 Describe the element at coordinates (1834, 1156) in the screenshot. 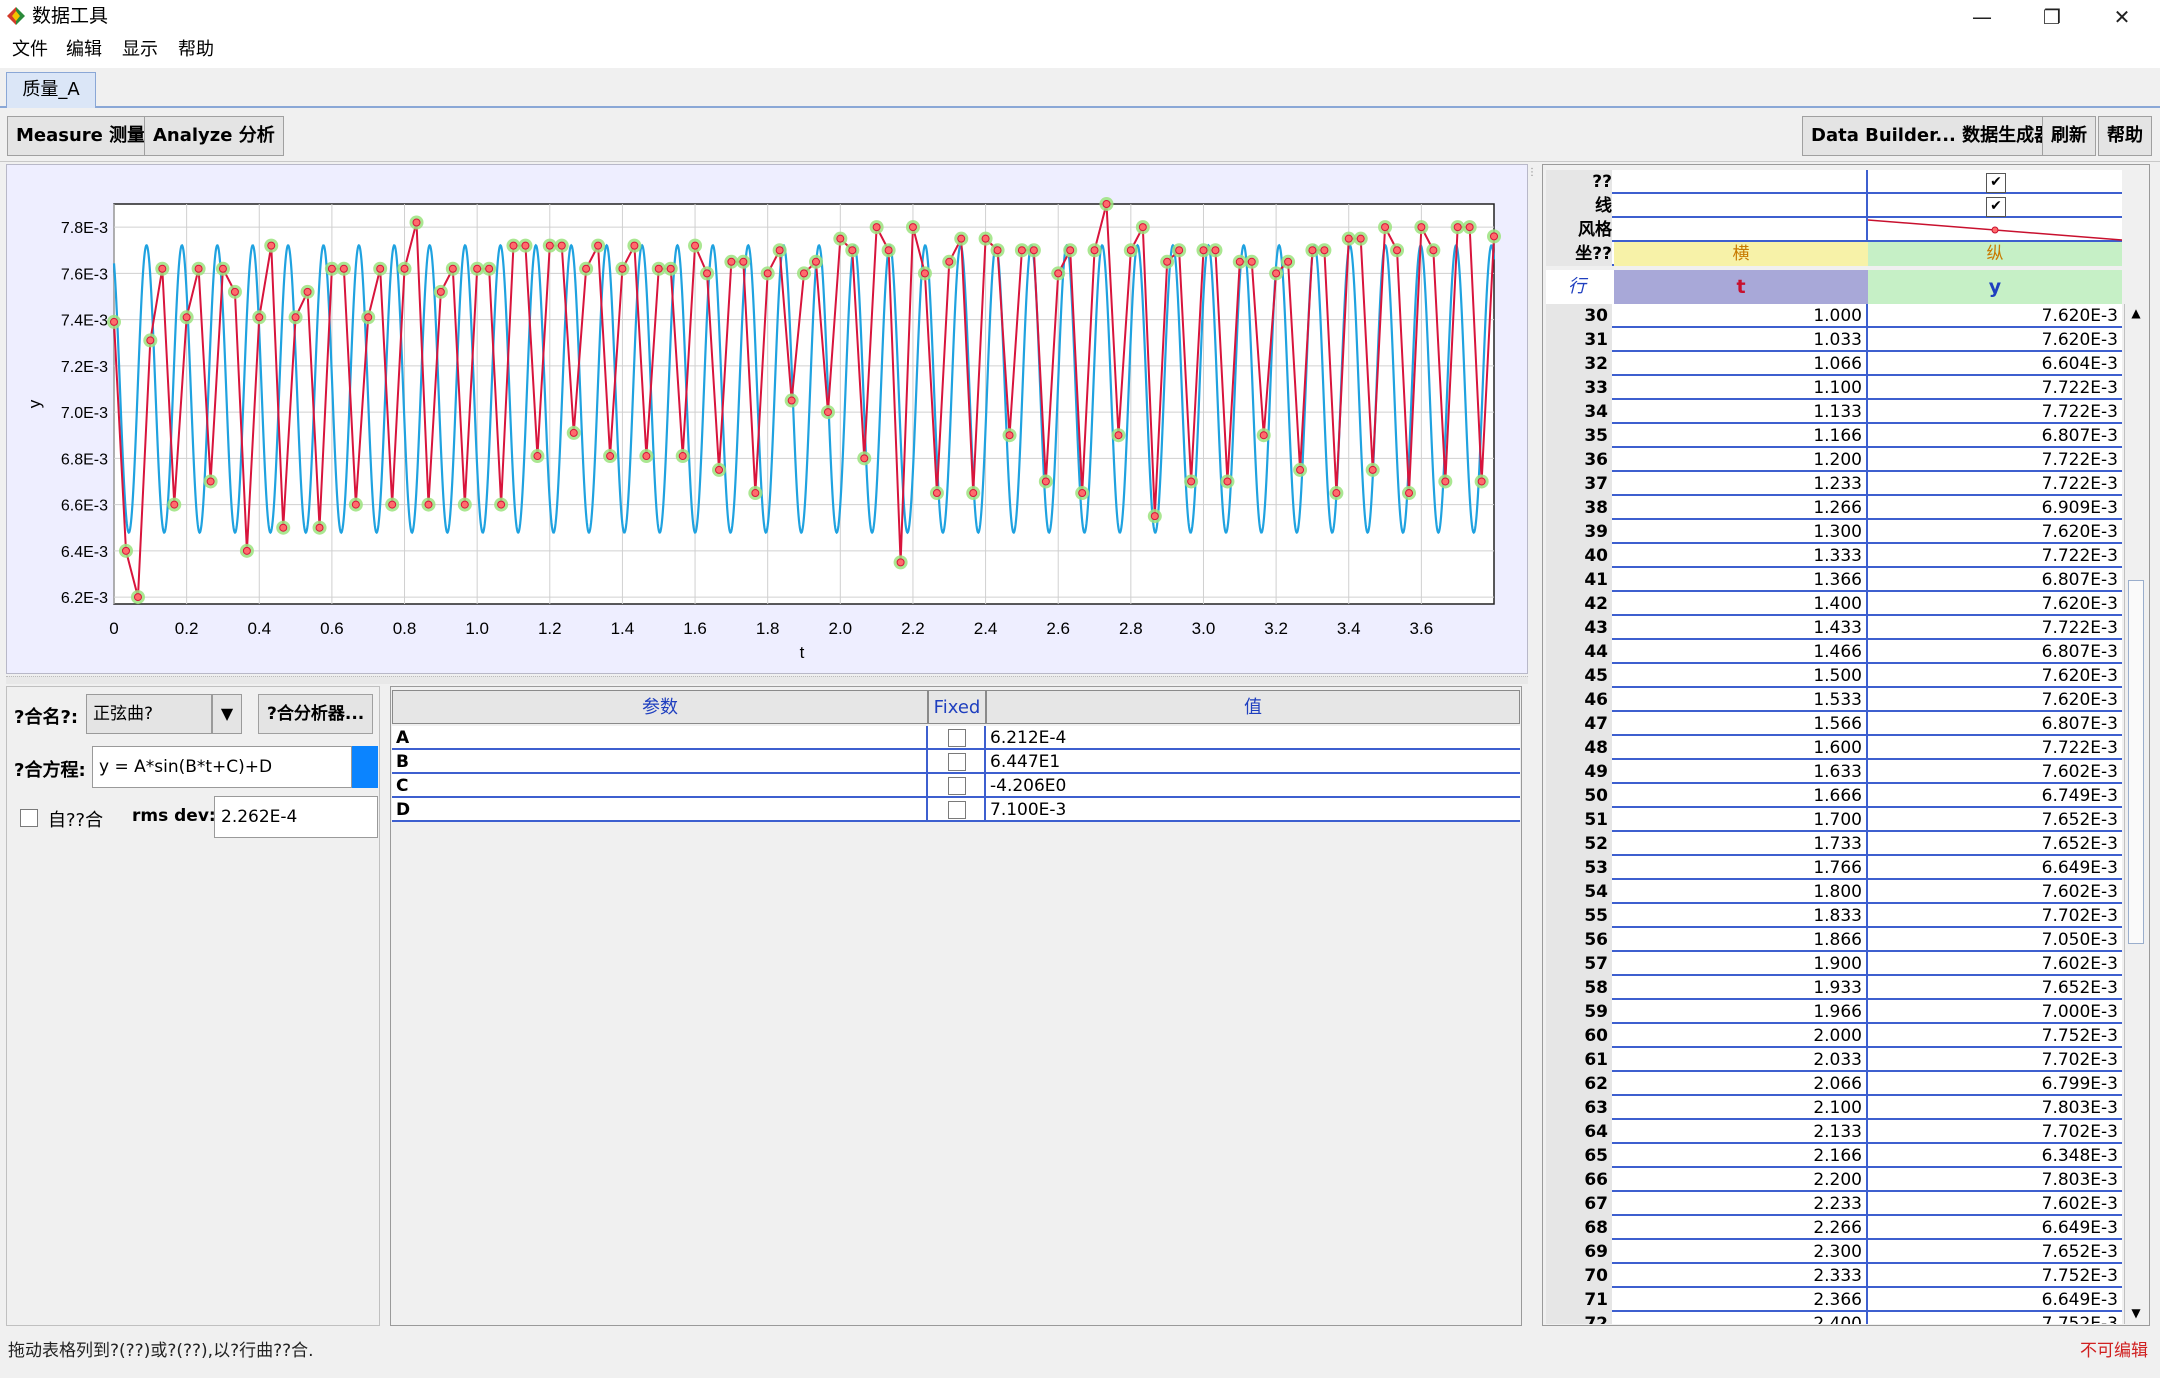

I see `table-row: 65 2.166 6.348E-3` at that location.